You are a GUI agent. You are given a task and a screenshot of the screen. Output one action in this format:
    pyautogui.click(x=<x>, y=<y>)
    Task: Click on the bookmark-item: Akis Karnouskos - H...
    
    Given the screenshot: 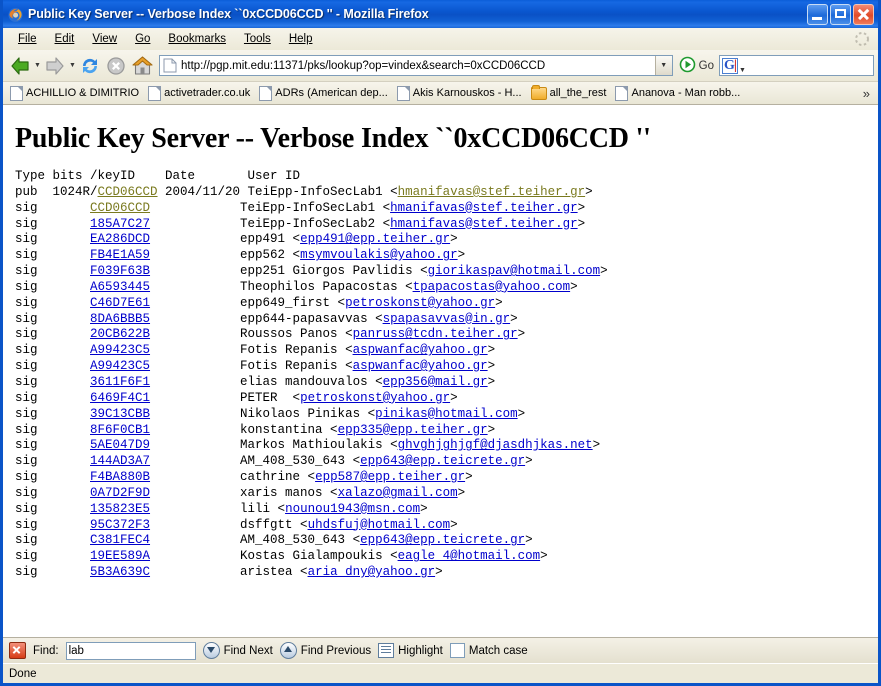 What is the action you would take?
    pyautogui.click(x=461, y=93)
    